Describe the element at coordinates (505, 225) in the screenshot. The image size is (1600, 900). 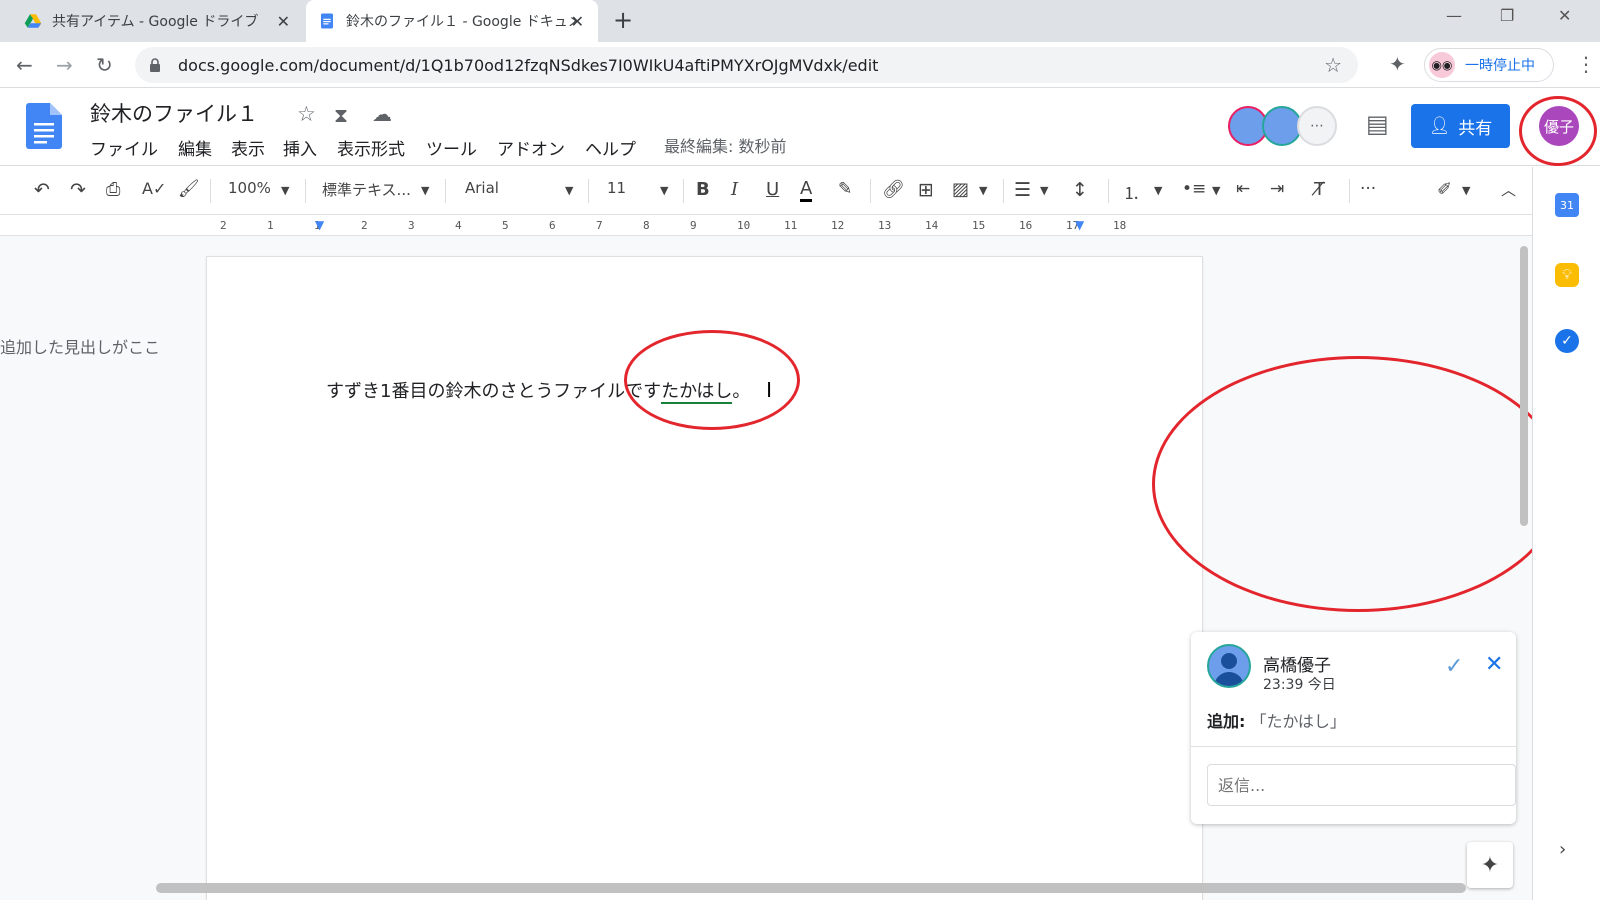
I see `ruler-tick-label: 5` at that location.